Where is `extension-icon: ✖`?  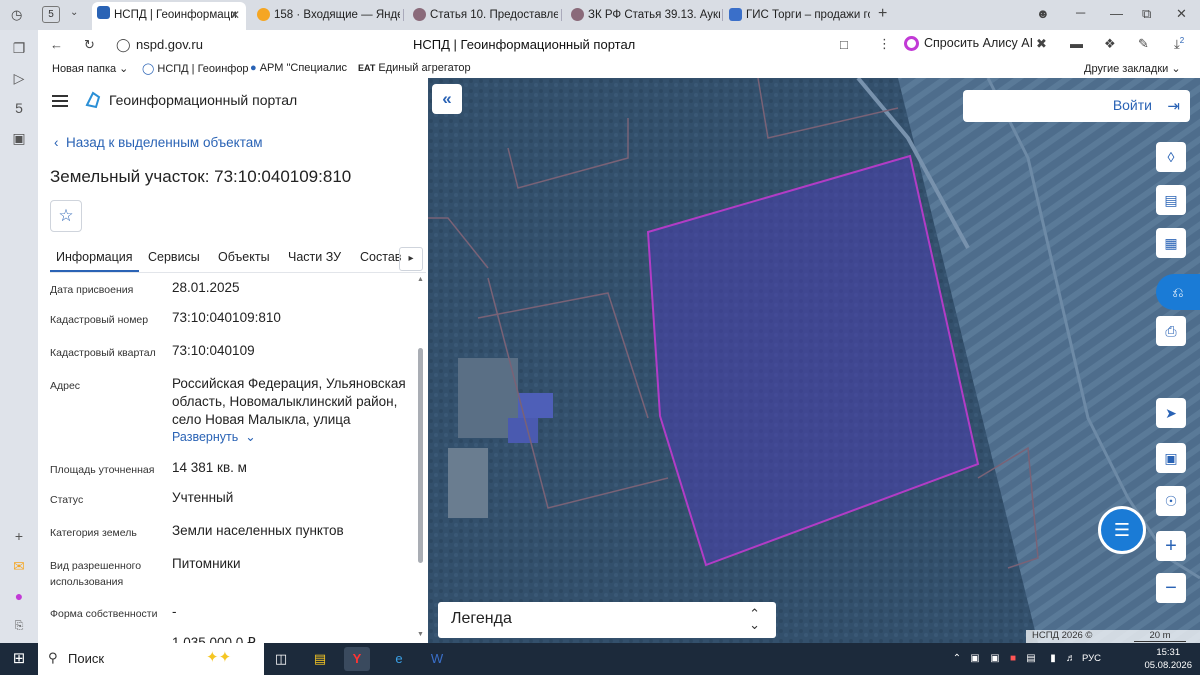 extension-icon: ✖ is located at coordinates (1041, 44).